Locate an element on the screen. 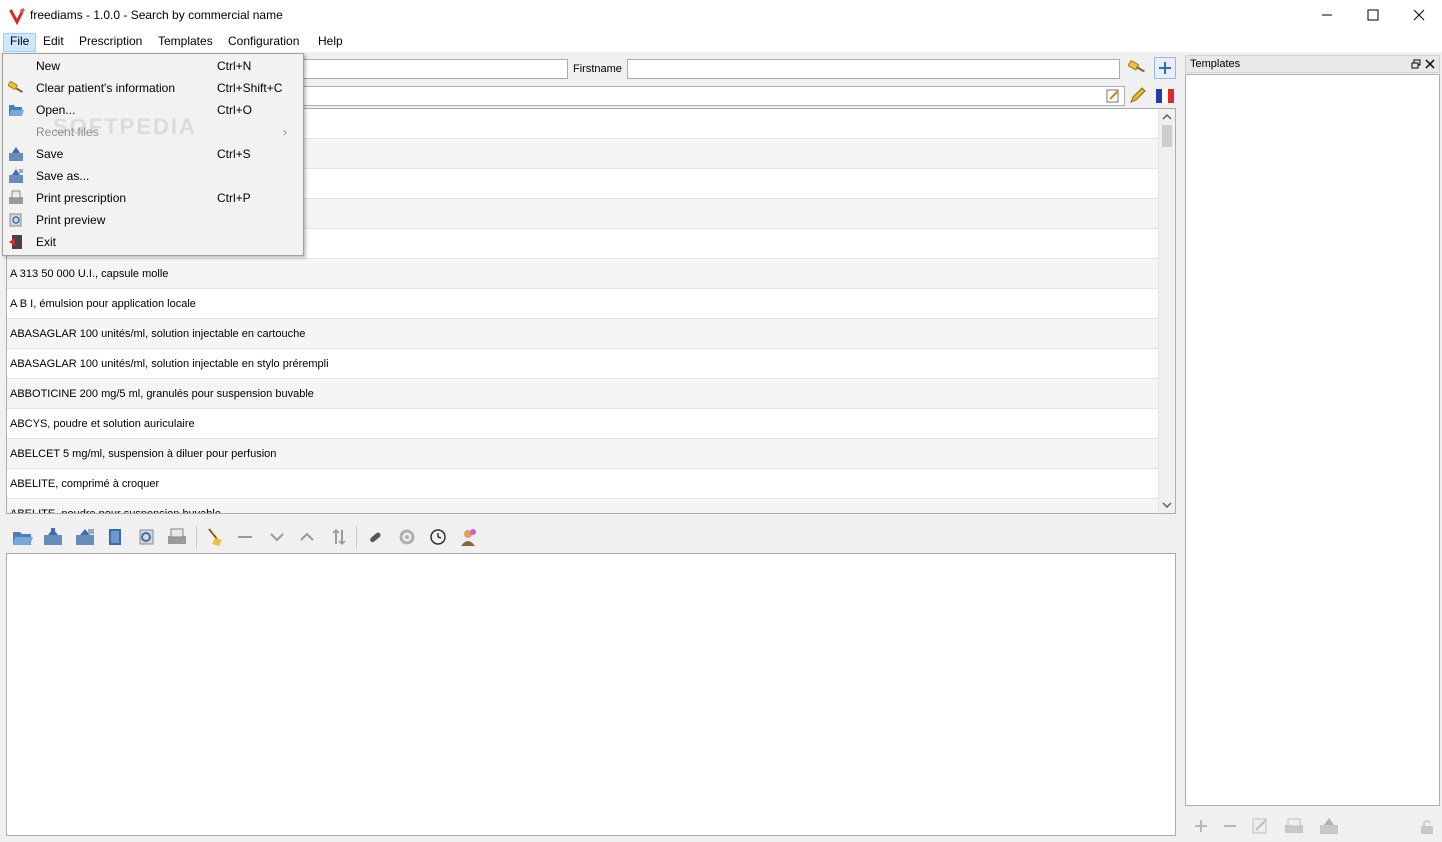 The width and height of the screenshot is (1442, 842). menu-help: Help is located at coordinates (330, 42).